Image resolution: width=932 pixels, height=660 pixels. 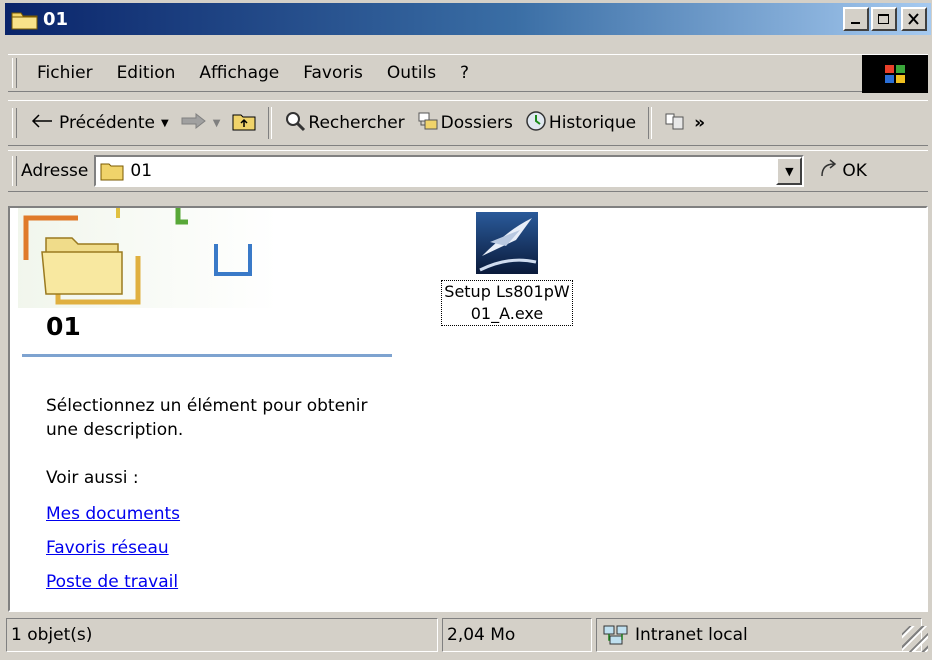 I want to click on move-to-icon, so click(x=675, y=123).